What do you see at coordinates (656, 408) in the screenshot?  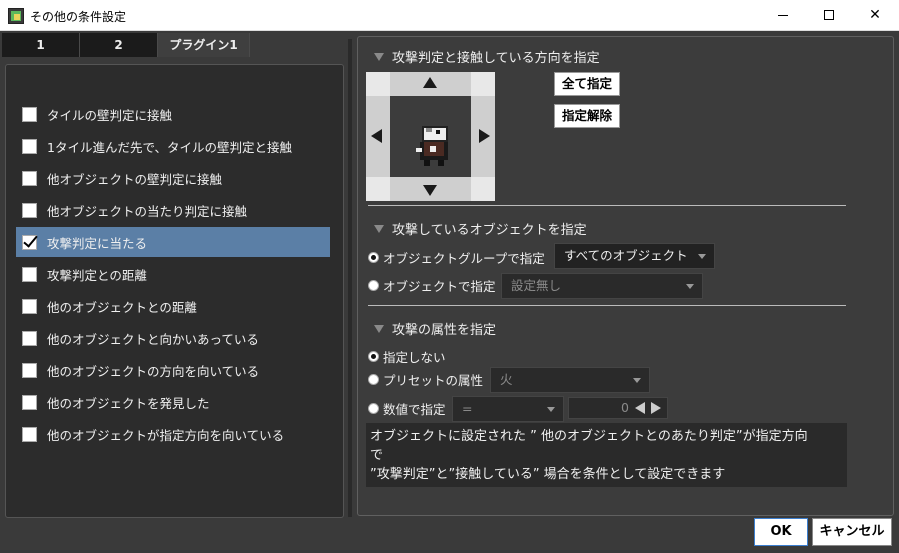 I see `increment-arrow-icon` at bounding box center [656, 408].